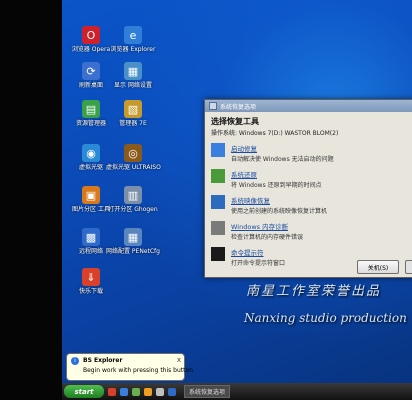 Image resolution: width=412 pixels, height=400 pixels. What do you see at coordinates (279, 211) in the screenshot?
I see `option-description: 使用之前创建的系统映像恢复计算机` at bounding box center [279, 211].